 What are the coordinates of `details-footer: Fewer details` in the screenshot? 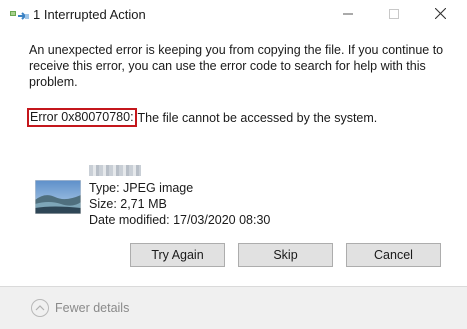 It's located at (233, 307).